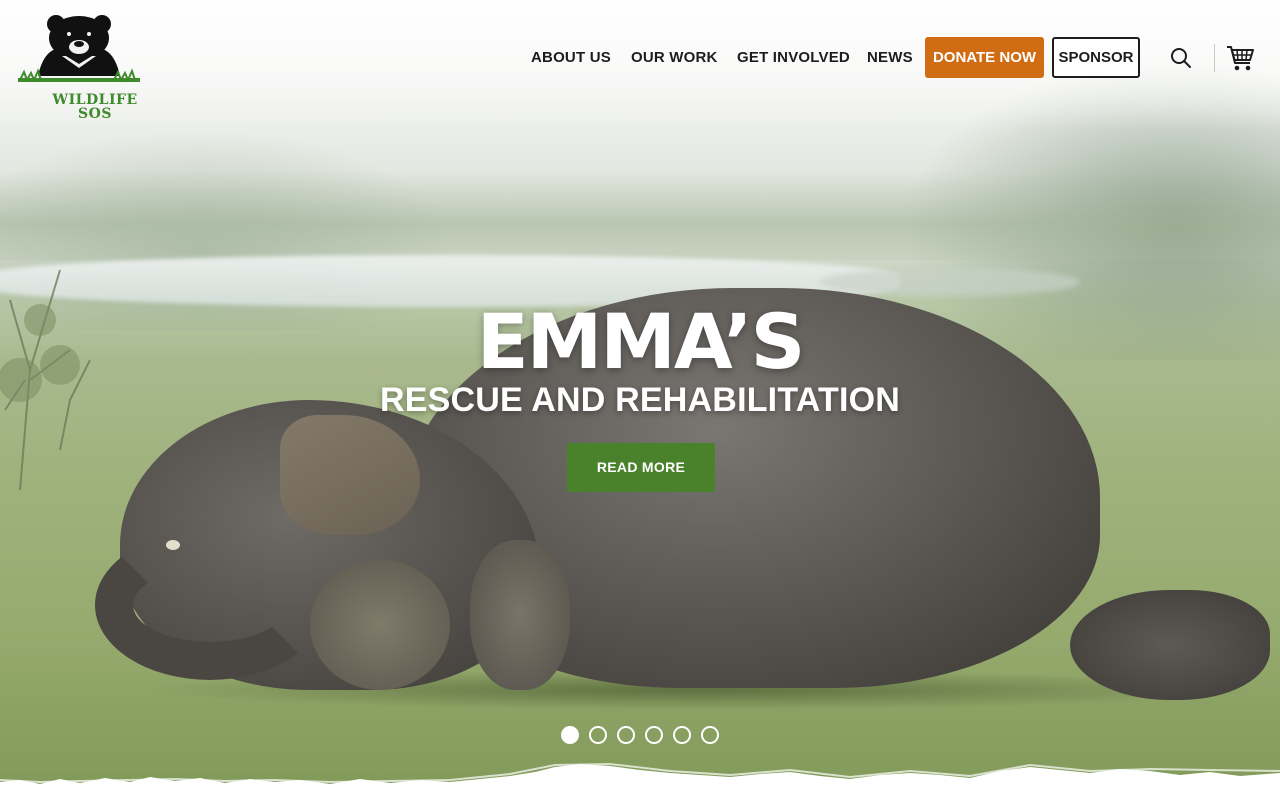 The image size is (1280, 800). I want to click on nav-divider, so click(1214, 58).